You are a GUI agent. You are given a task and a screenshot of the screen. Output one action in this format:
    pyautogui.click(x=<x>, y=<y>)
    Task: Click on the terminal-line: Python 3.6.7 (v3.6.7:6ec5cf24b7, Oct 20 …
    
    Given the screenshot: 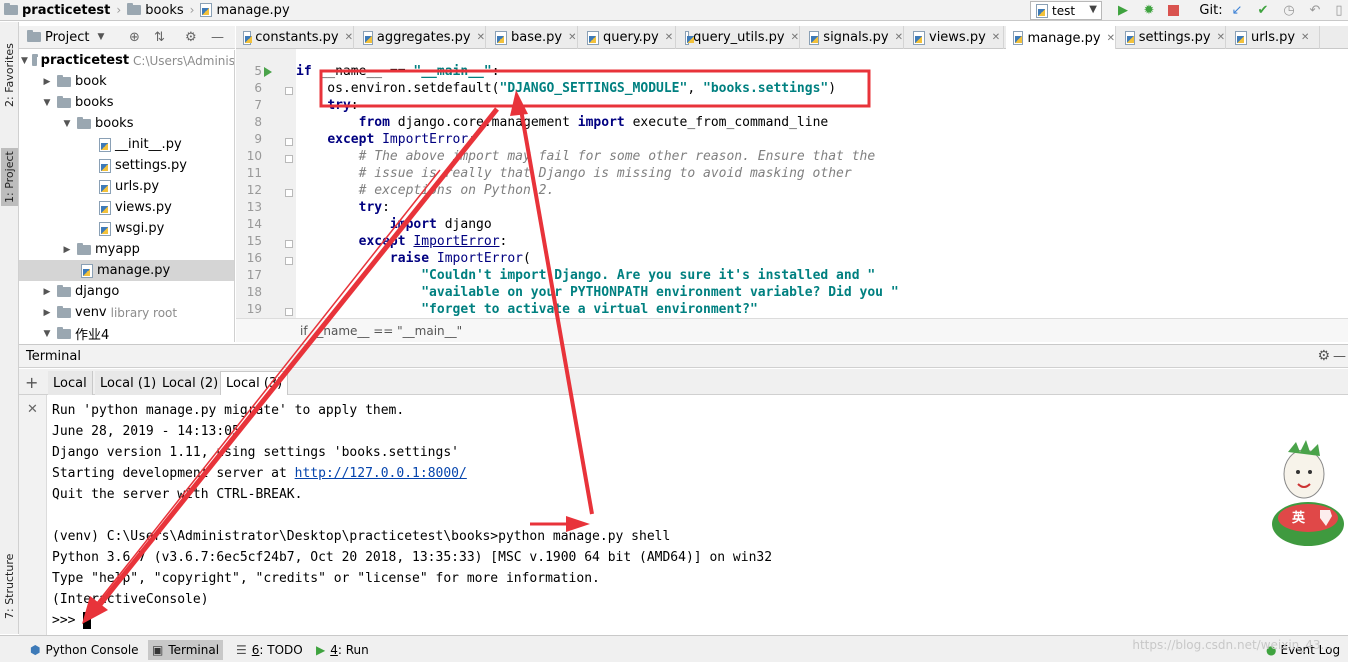 What is the action you would take?
    pyautogui.click(x=412, y=557)
    